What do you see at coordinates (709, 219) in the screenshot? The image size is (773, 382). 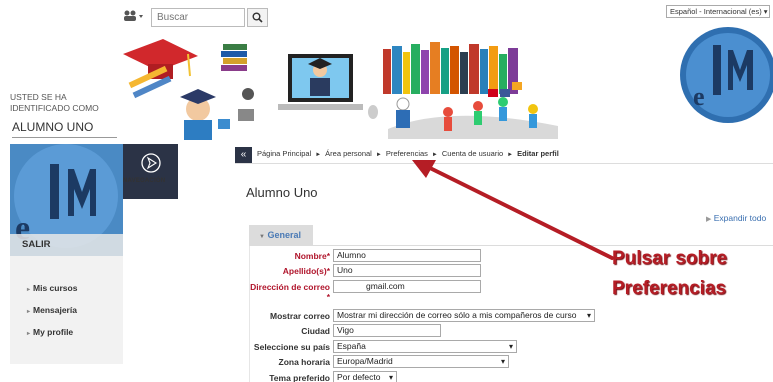 I see `expand-triangle-icon: ▶` at bounding box center [709, 219].